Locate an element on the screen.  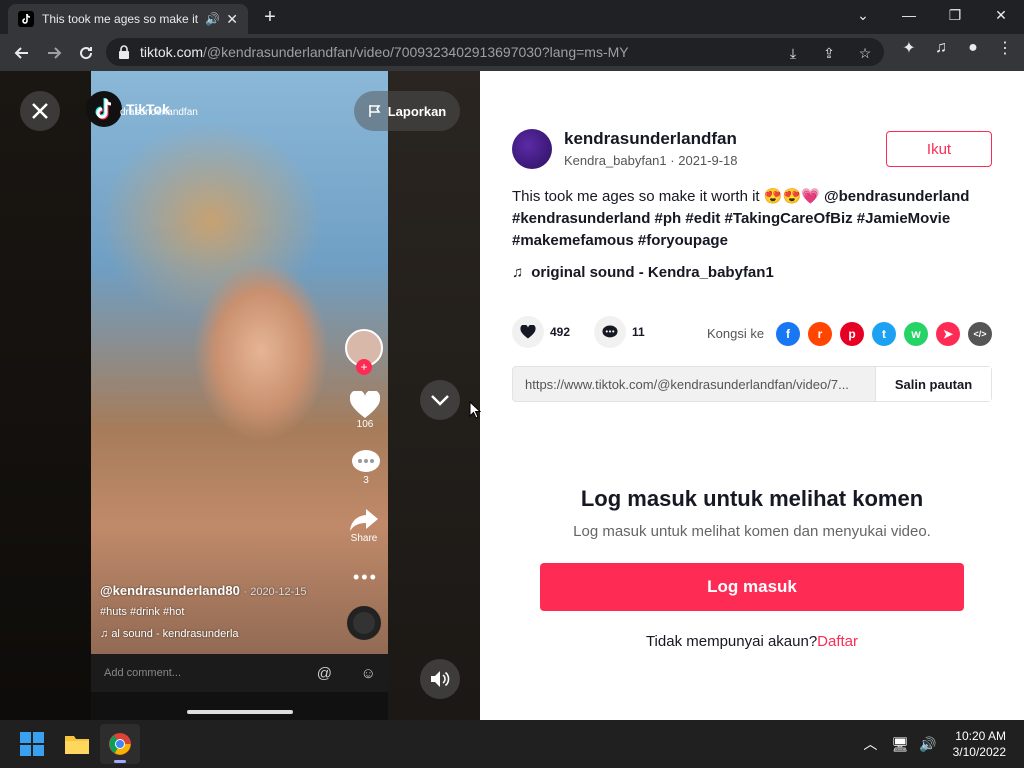
more-options-icon: ••• is located at coordinates (365, 577).